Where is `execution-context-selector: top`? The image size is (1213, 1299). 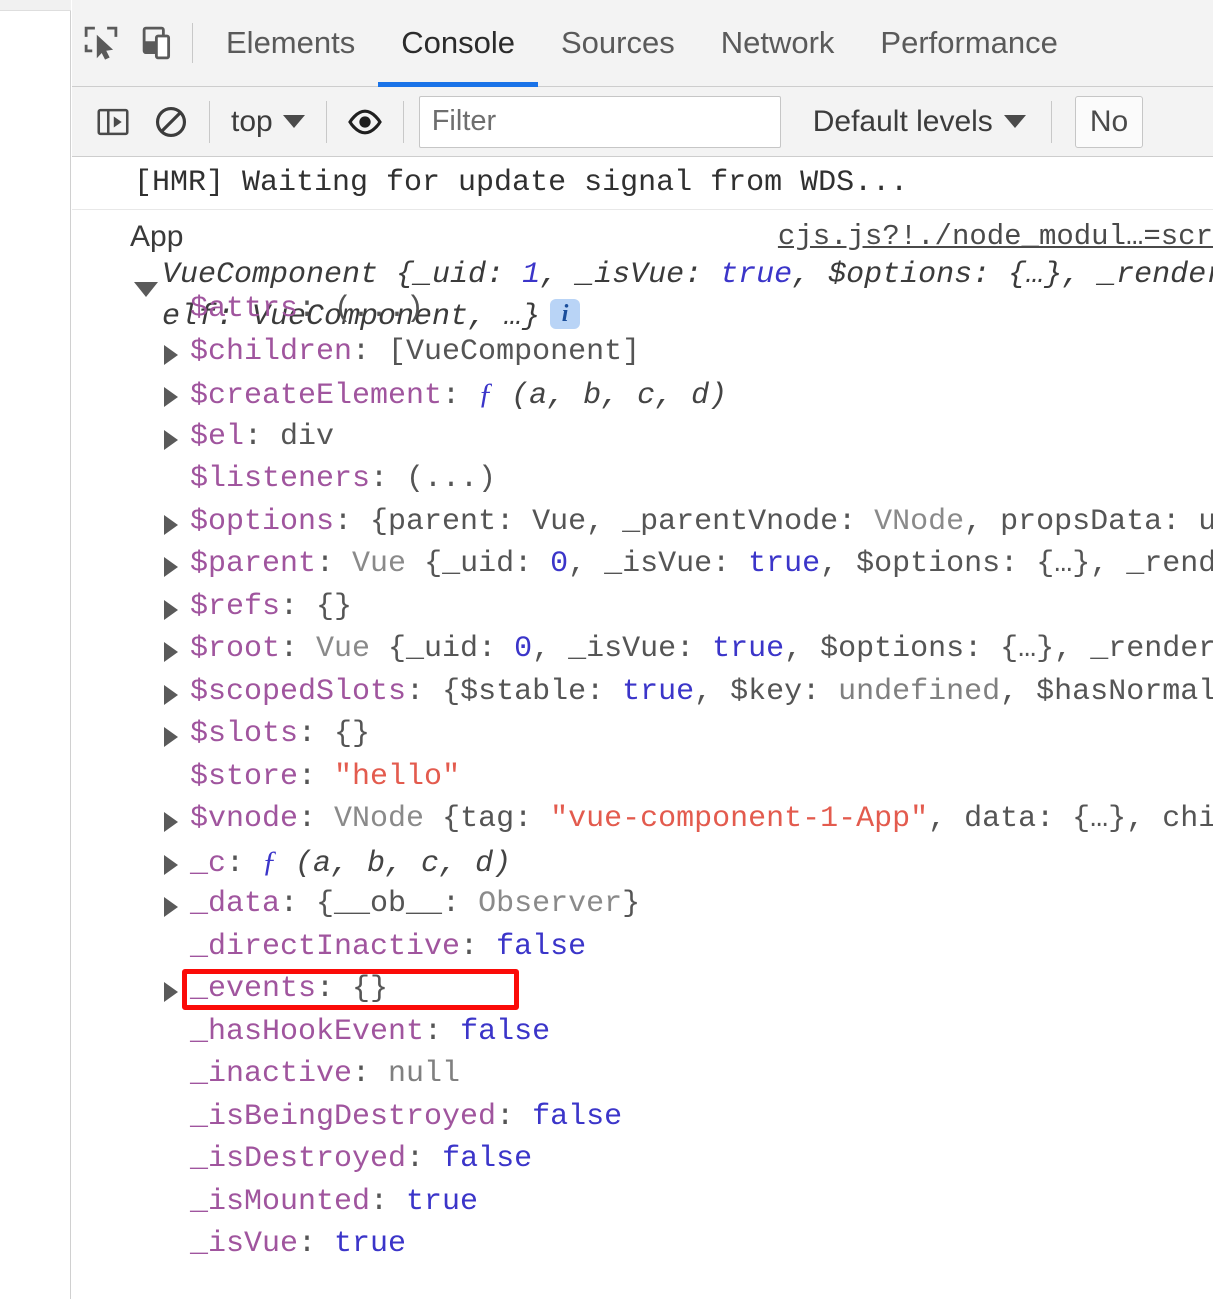 execution-context-selector: top is located at coordinates (268, 122).